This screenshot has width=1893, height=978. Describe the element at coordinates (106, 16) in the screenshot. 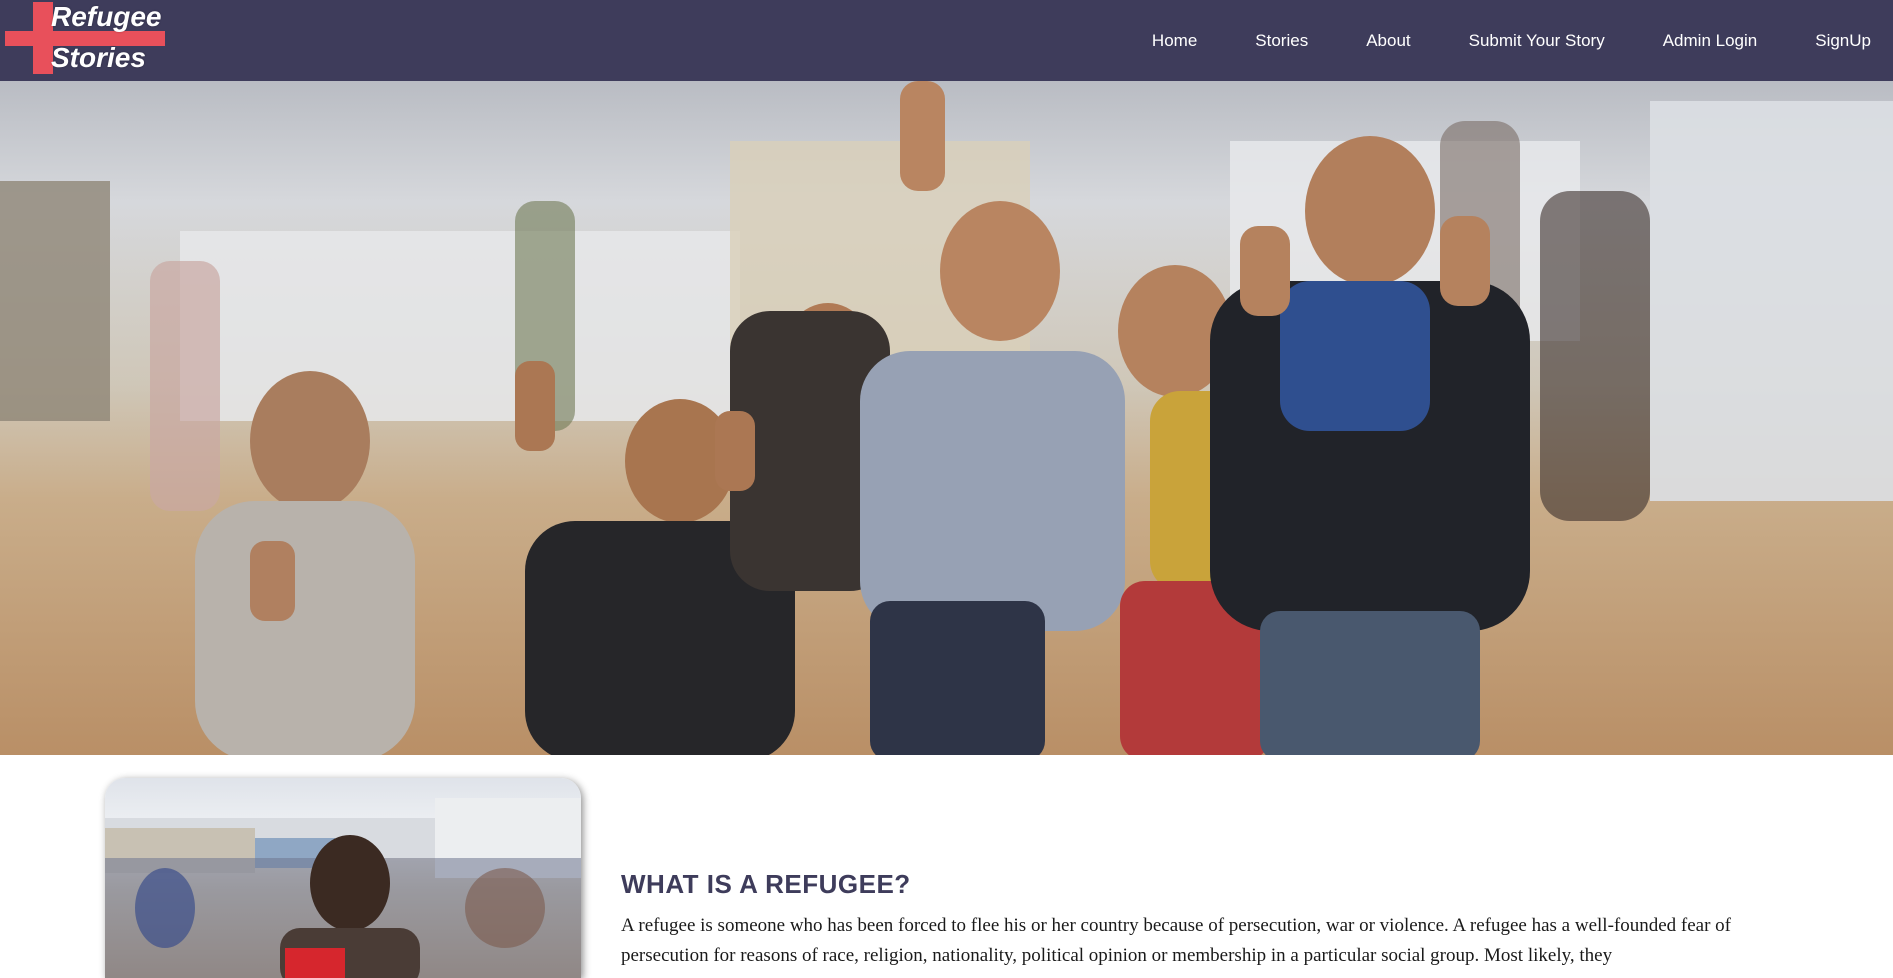

I see `logo-text-line1: Refugee` at that location.